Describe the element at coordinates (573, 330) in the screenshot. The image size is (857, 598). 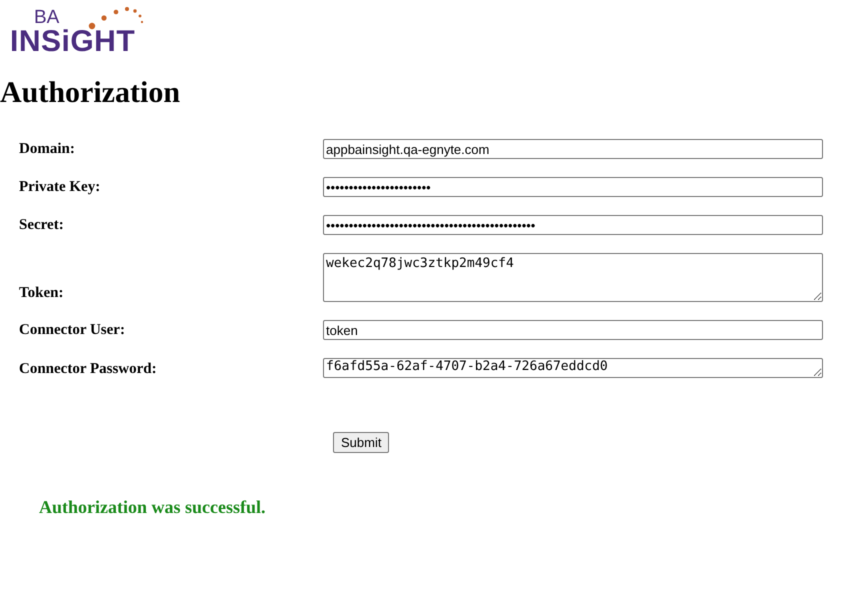
I see `text-field: token` at that location.